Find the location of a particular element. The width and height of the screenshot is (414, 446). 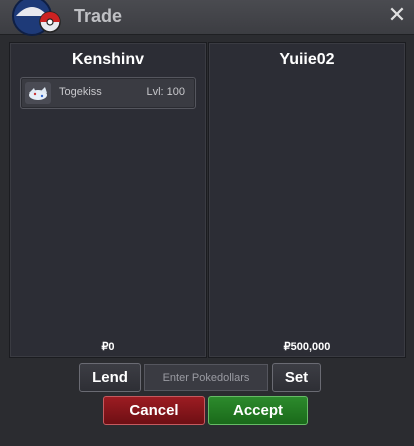

partner-money-offer: ₽500,000 is located at coordinates (307, 347).